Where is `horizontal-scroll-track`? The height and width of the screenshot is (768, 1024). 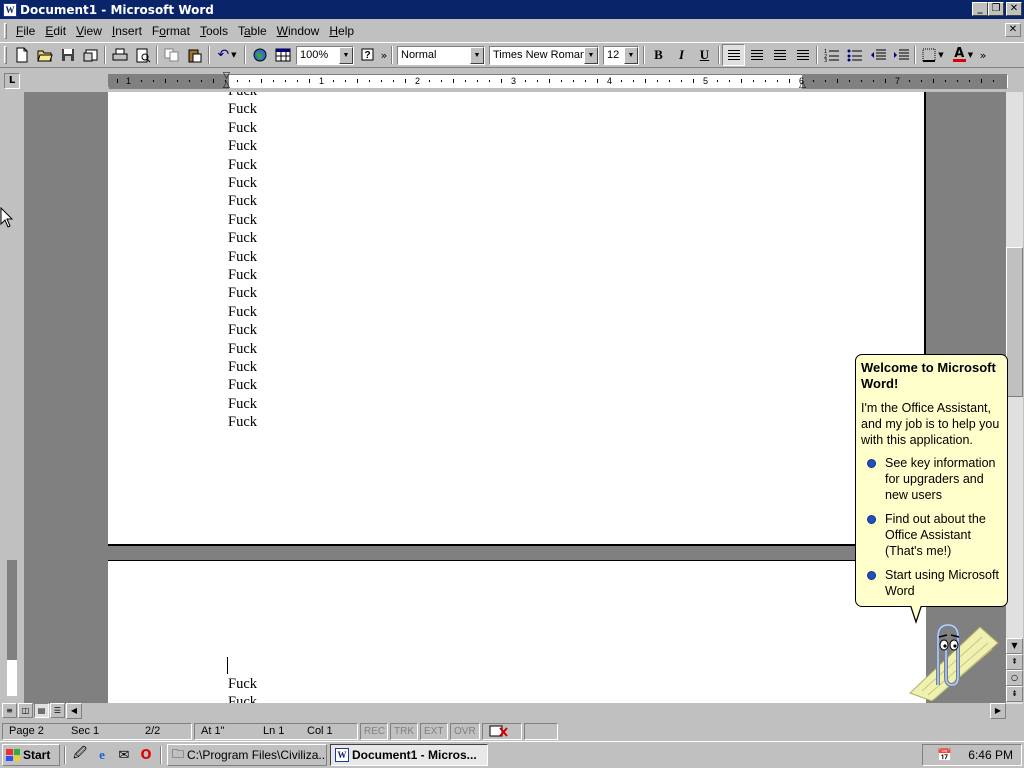 horizontal-scroll-track is located at coordinates (536, 711).